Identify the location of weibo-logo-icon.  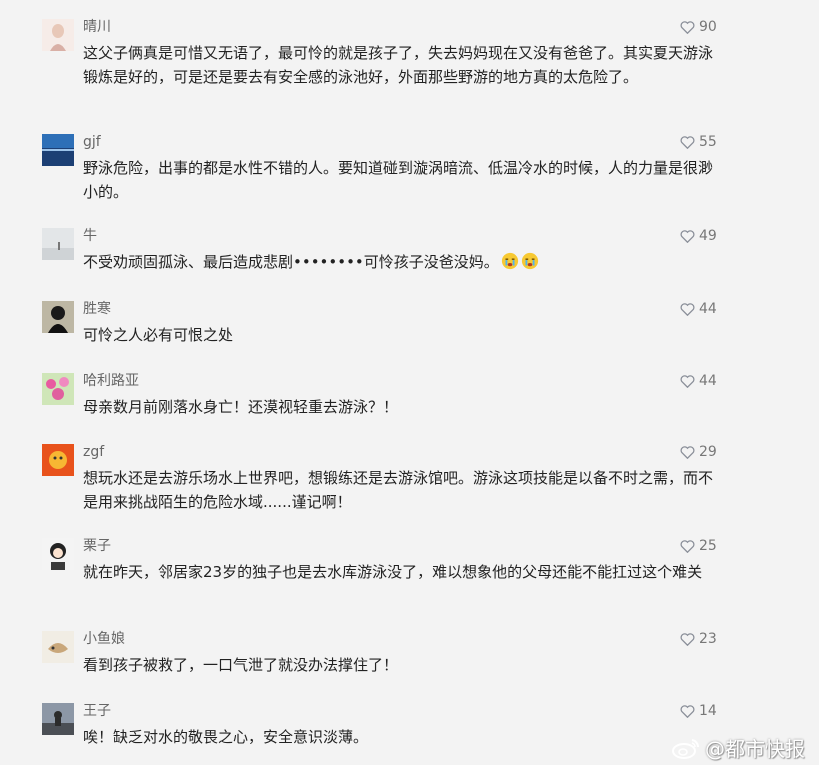
(686, 748).